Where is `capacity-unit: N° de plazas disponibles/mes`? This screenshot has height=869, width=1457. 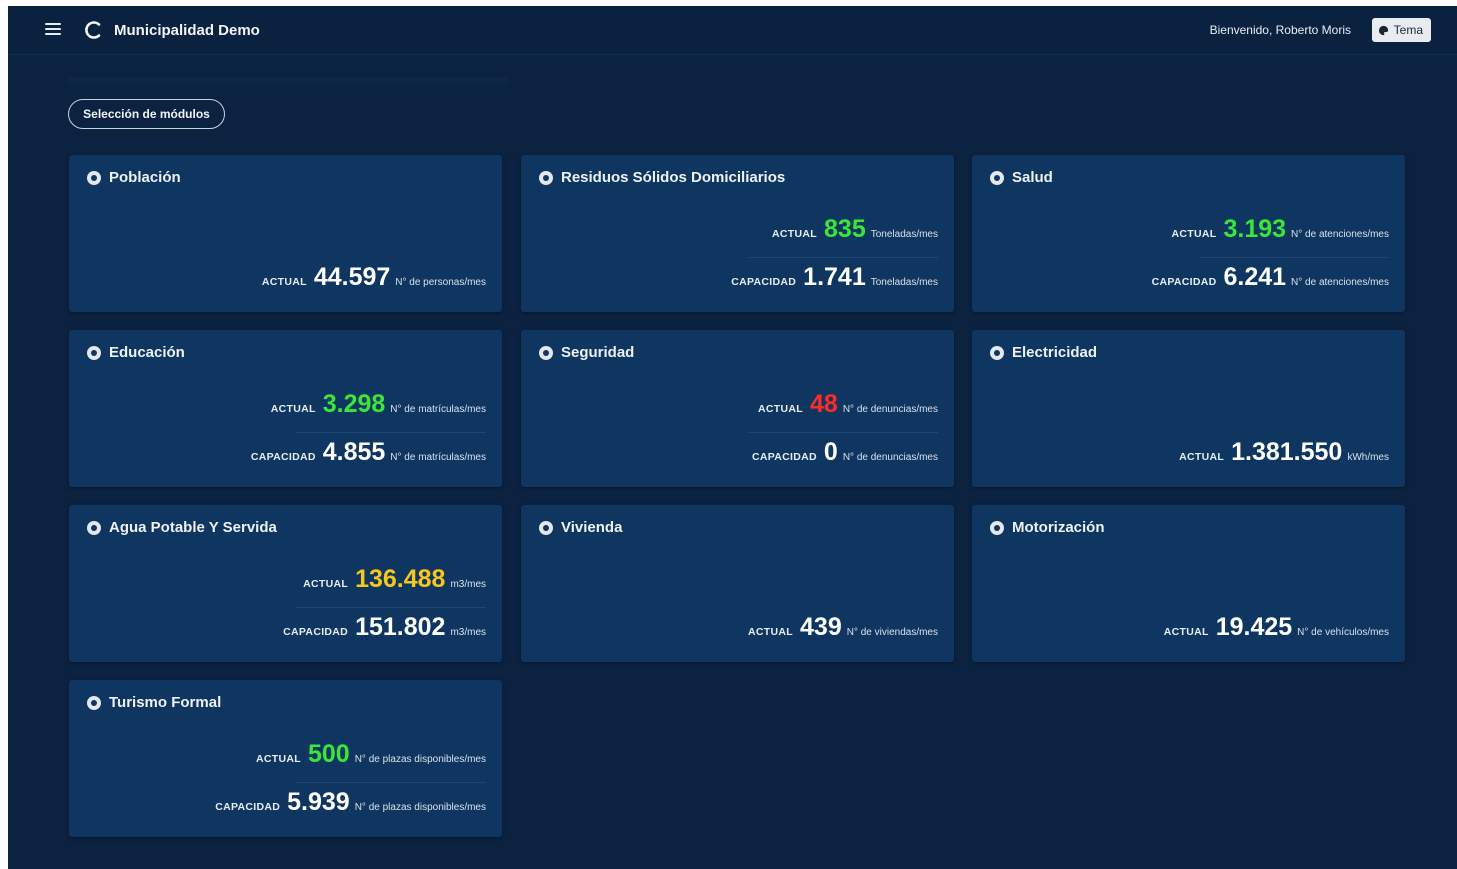
capacity-unit: N° de plazas disponibles/mes is located at coordinates (420, 807).